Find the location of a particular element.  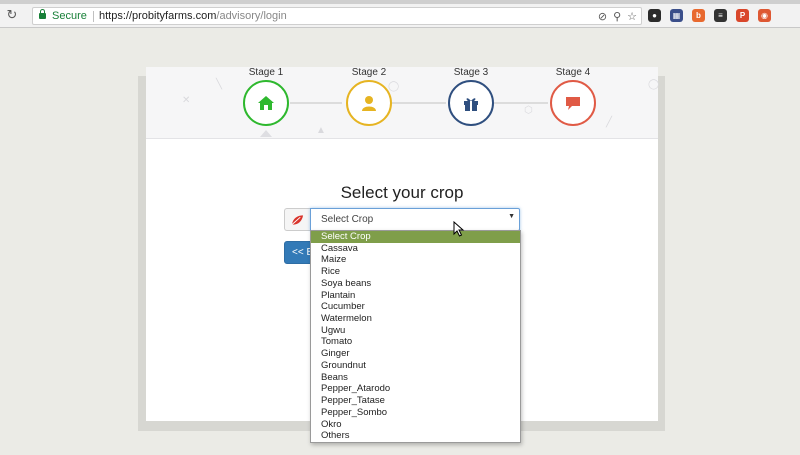

crop-option: Ugwu is located at coordinates (415, 331).